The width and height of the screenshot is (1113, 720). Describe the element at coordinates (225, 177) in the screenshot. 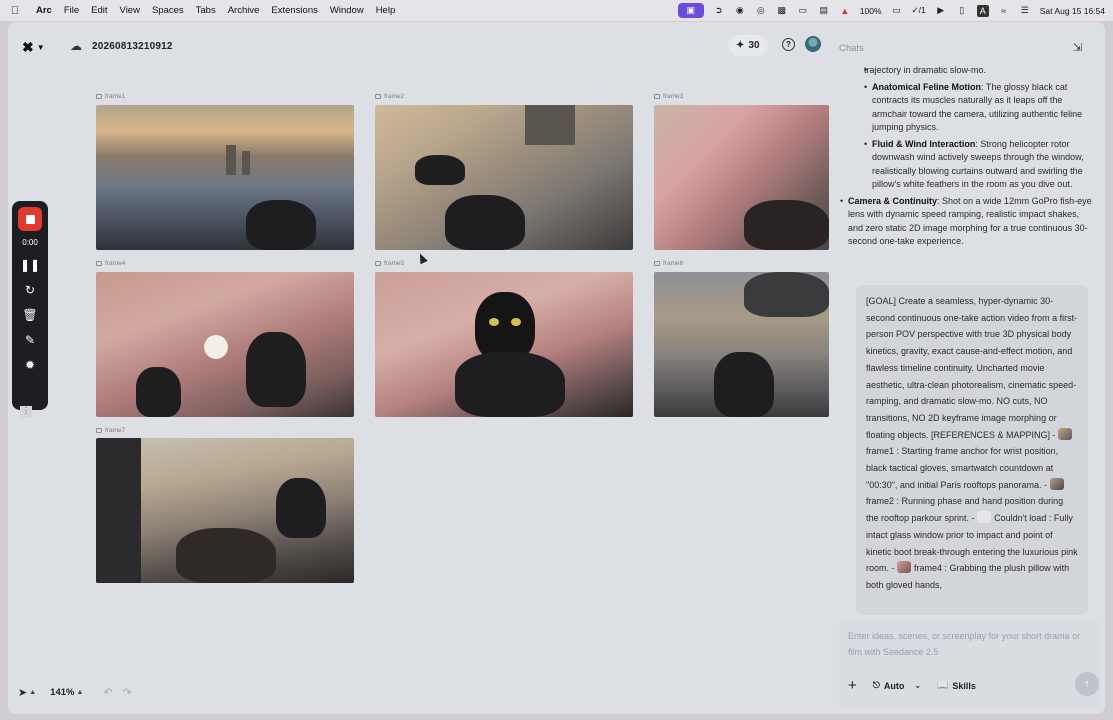

I see `frame1-image` at that location.